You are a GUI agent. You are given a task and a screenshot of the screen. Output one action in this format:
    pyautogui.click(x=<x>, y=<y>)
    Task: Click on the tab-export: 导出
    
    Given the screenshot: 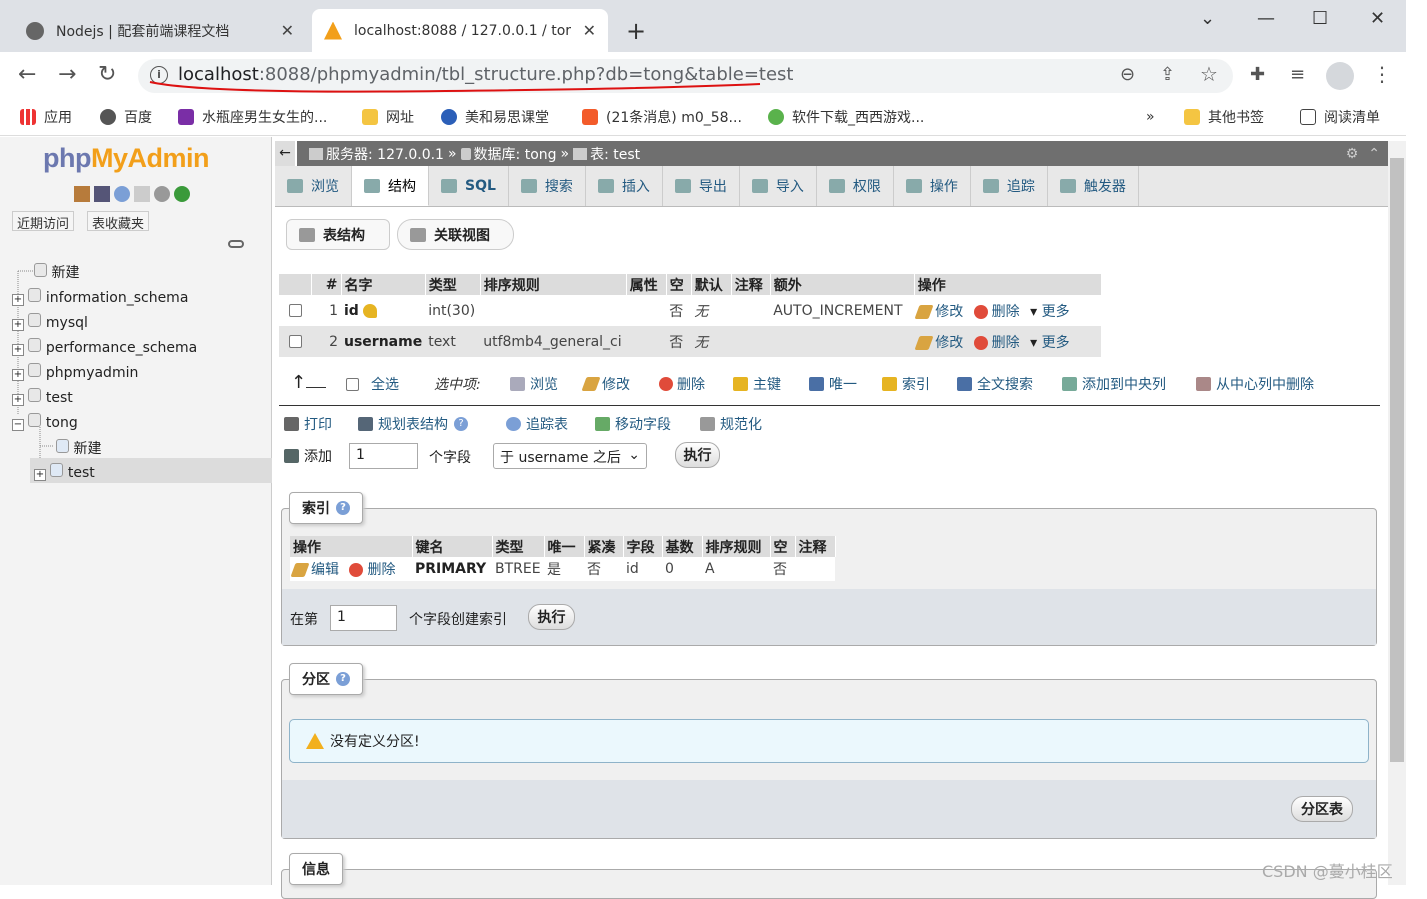 What is the action you would take?
    pyautogui.click(x=701, y=186)
    